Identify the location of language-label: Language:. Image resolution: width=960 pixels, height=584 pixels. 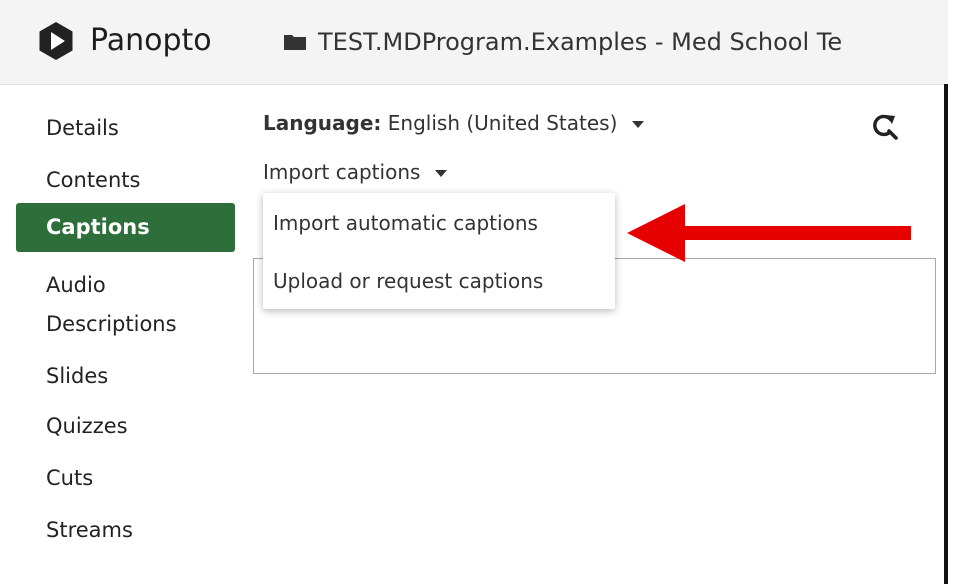
(322, 123).